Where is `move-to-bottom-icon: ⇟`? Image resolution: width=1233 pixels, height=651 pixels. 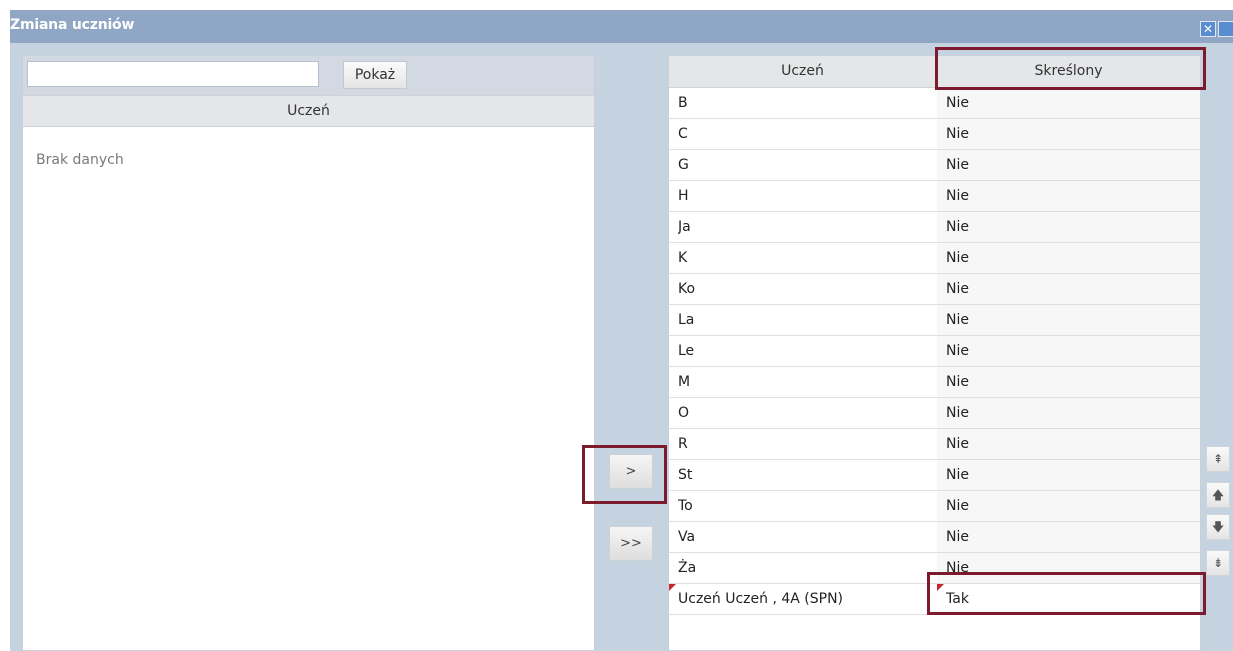
move-to-bottom-icon: ⇟ is located at coordinates (1218, 563).